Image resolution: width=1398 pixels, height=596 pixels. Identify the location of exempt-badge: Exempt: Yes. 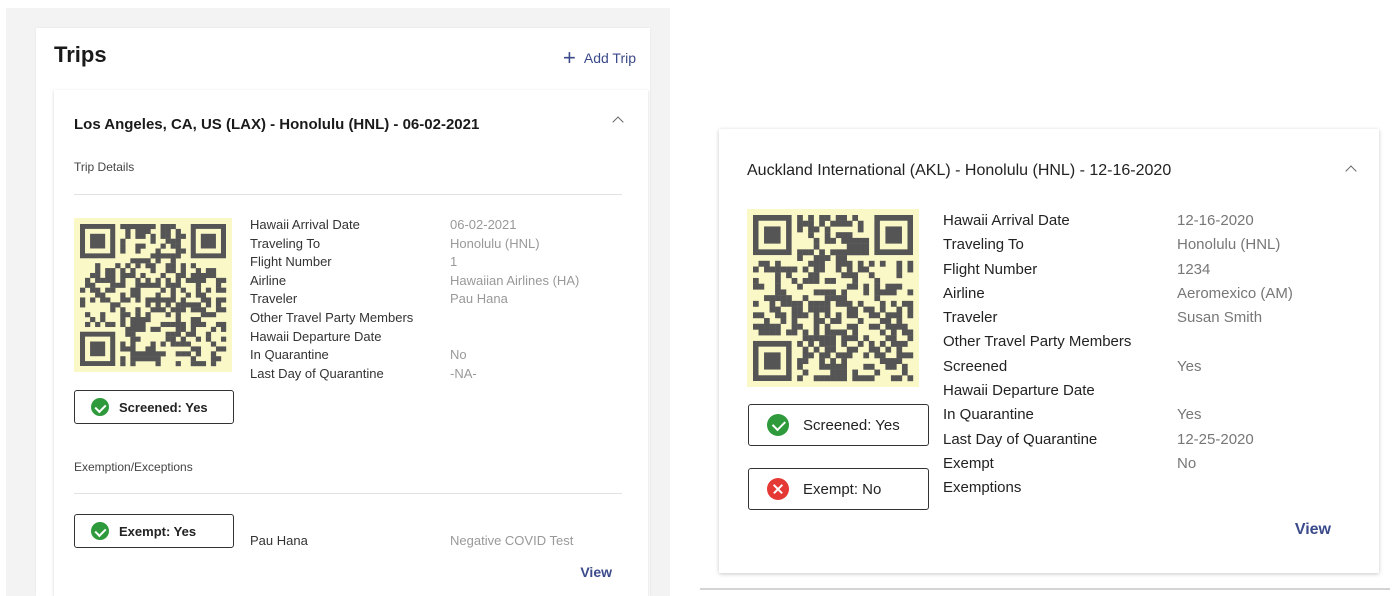
(154, 531).